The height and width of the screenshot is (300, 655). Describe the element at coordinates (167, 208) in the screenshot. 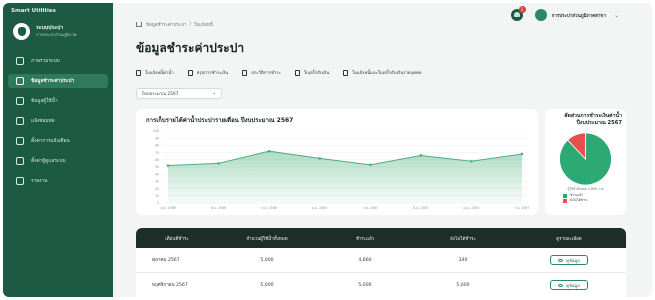

I see `x-tick-label: ต.ค. 2566` at that location.